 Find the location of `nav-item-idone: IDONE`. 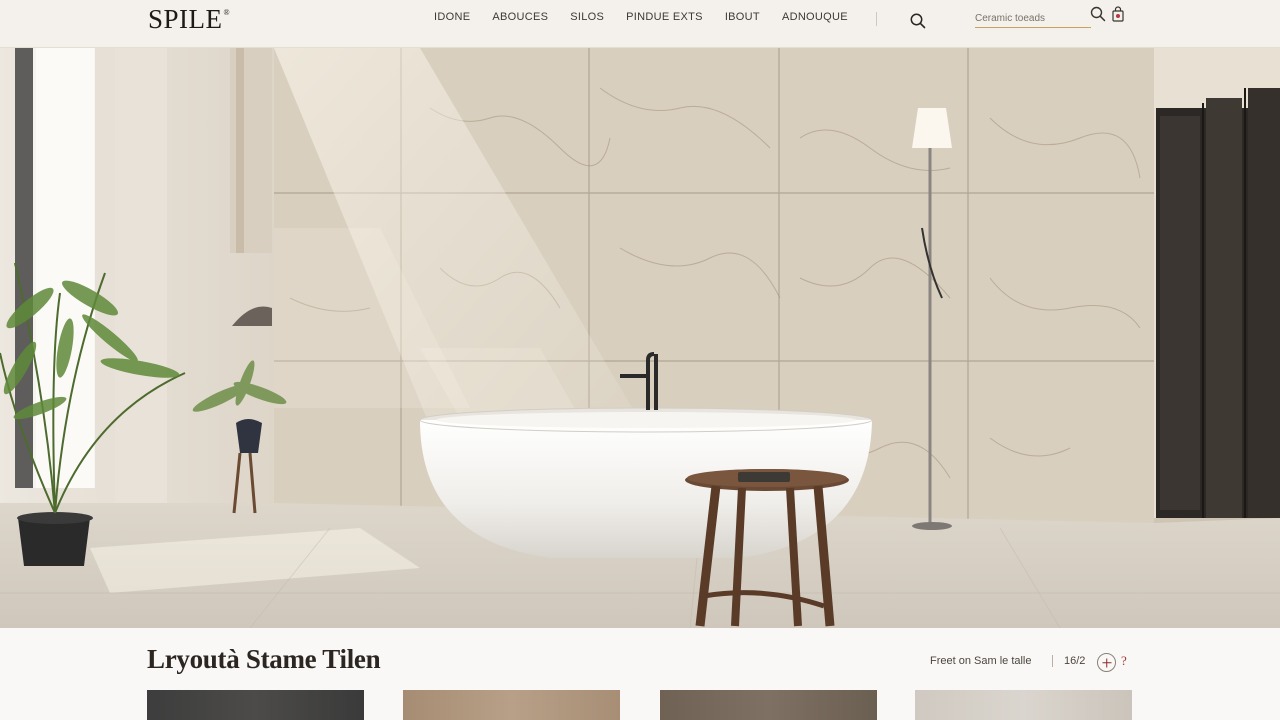

nav-item-idone: IDONE is located at coordinates (452, 17).